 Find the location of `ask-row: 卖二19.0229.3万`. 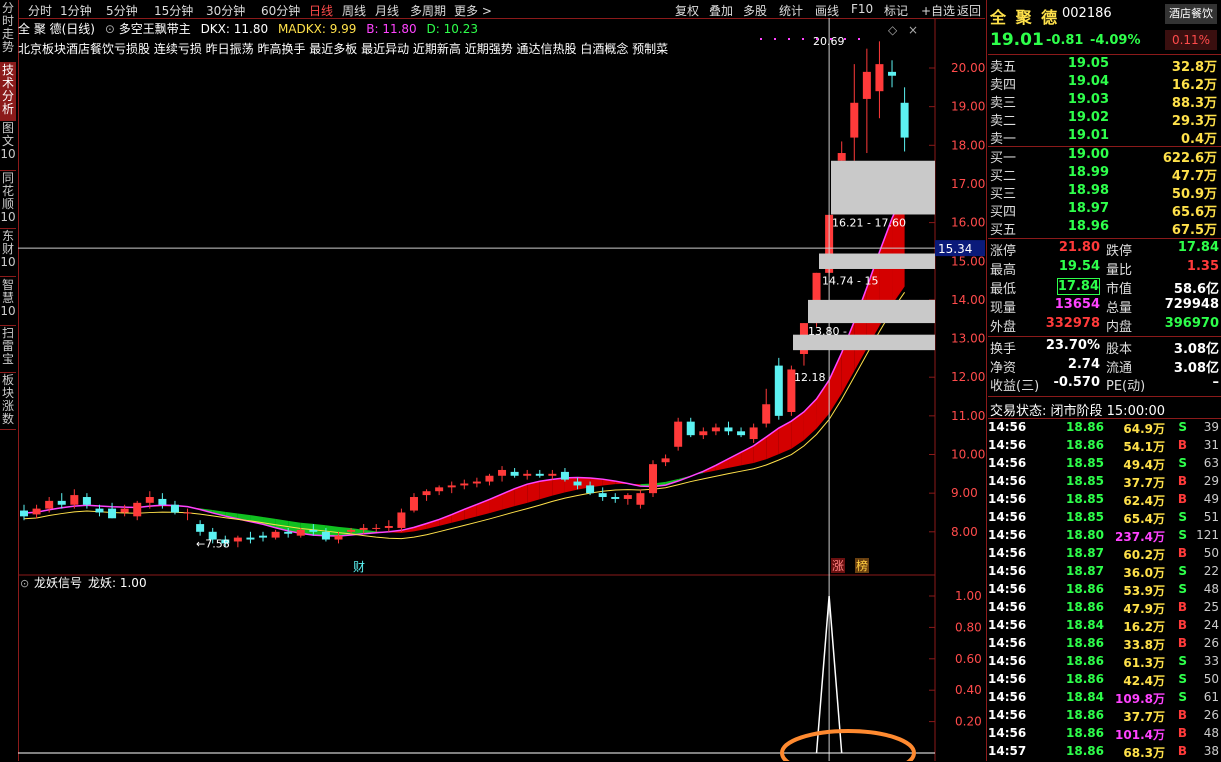

ask-row: 卖二19.0229.3万 is located at coordinates (1104, 119).